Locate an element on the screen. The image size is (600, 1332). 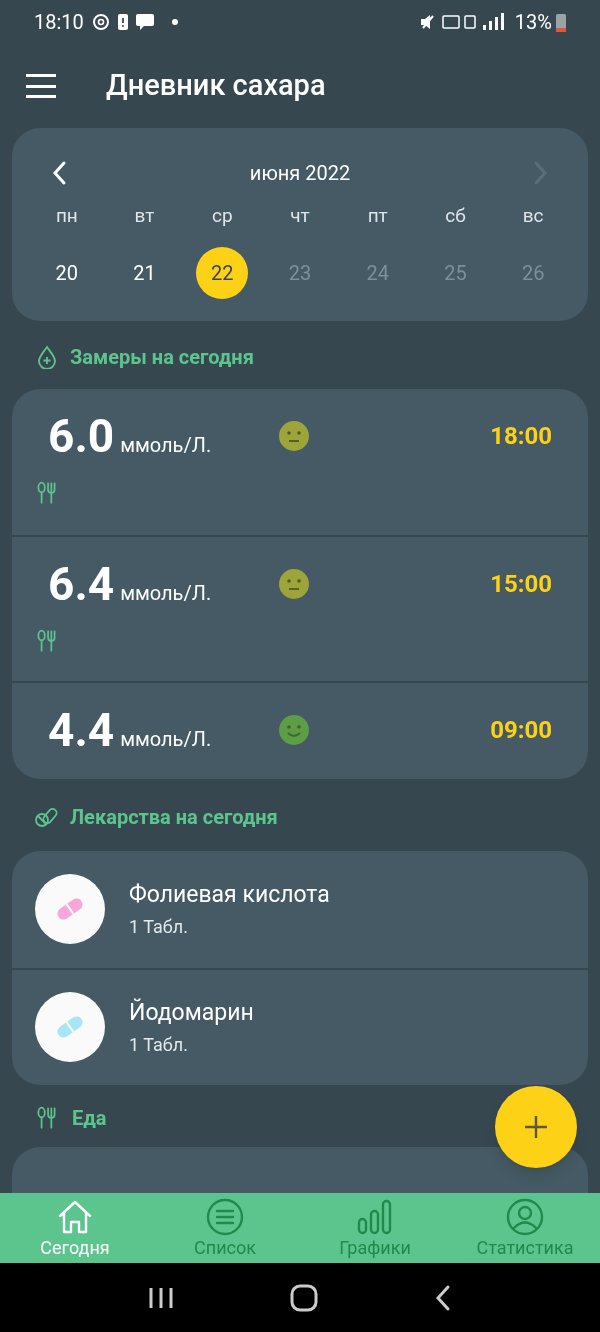
glucose-value: 4.4 is located at coordinates (81, 729).